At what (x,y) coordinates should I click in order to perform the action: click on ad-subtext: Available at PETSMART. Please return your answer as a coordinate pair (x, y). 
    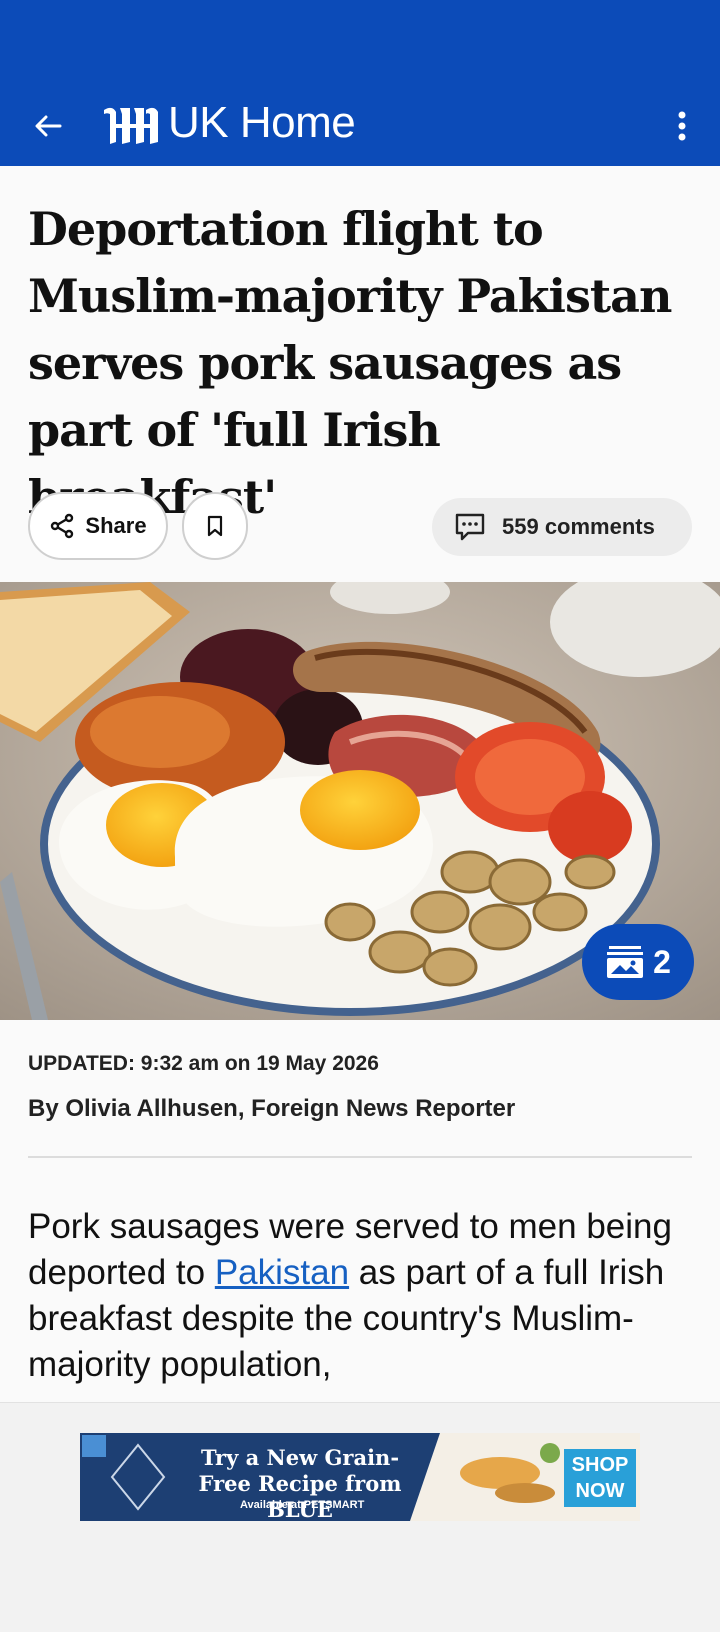
    Looking at the image, I should click on (302, 1505).